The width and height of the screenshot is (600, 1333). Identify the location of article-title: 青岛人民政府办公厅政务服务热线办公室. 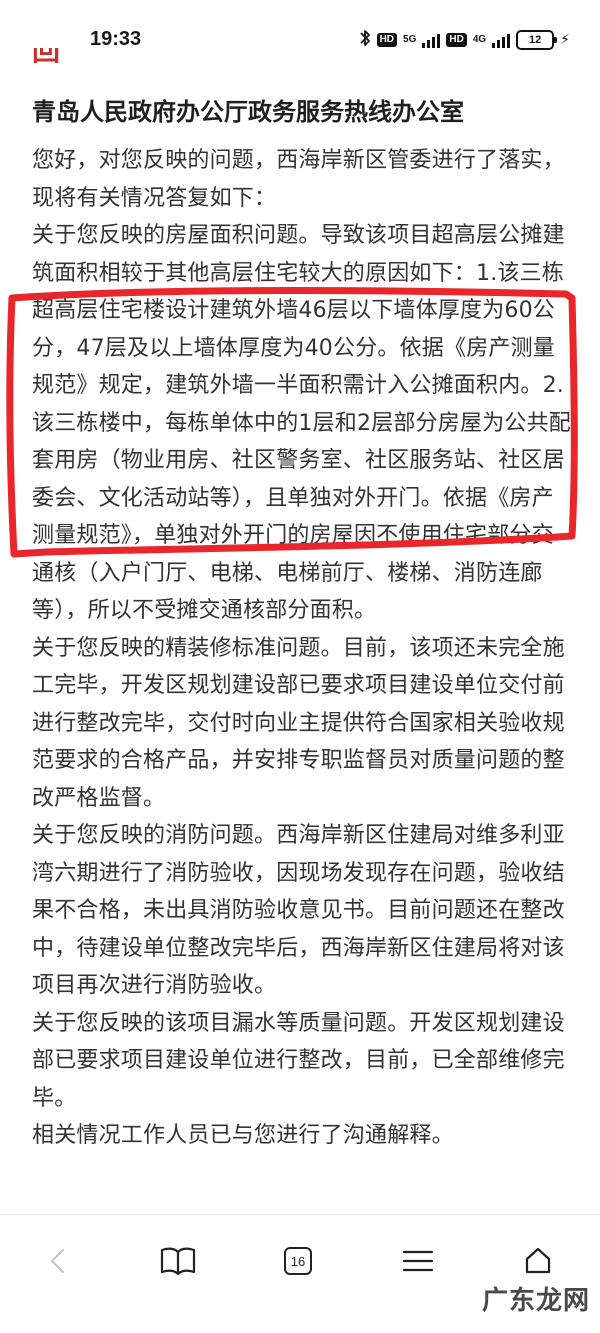
(248, 112).